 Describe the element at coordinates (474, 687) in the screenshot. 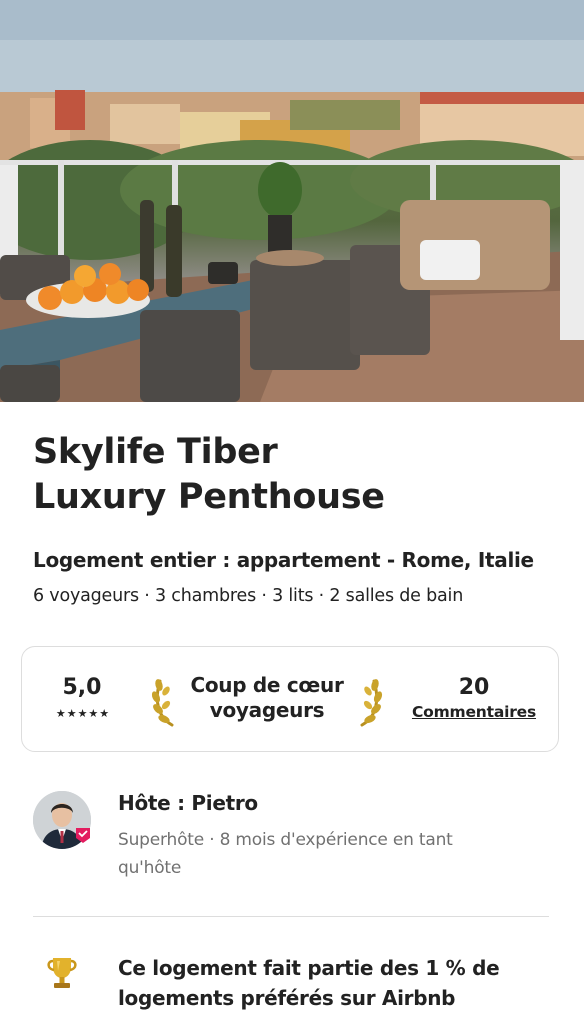

I see `reviews-count: 20` at that location.